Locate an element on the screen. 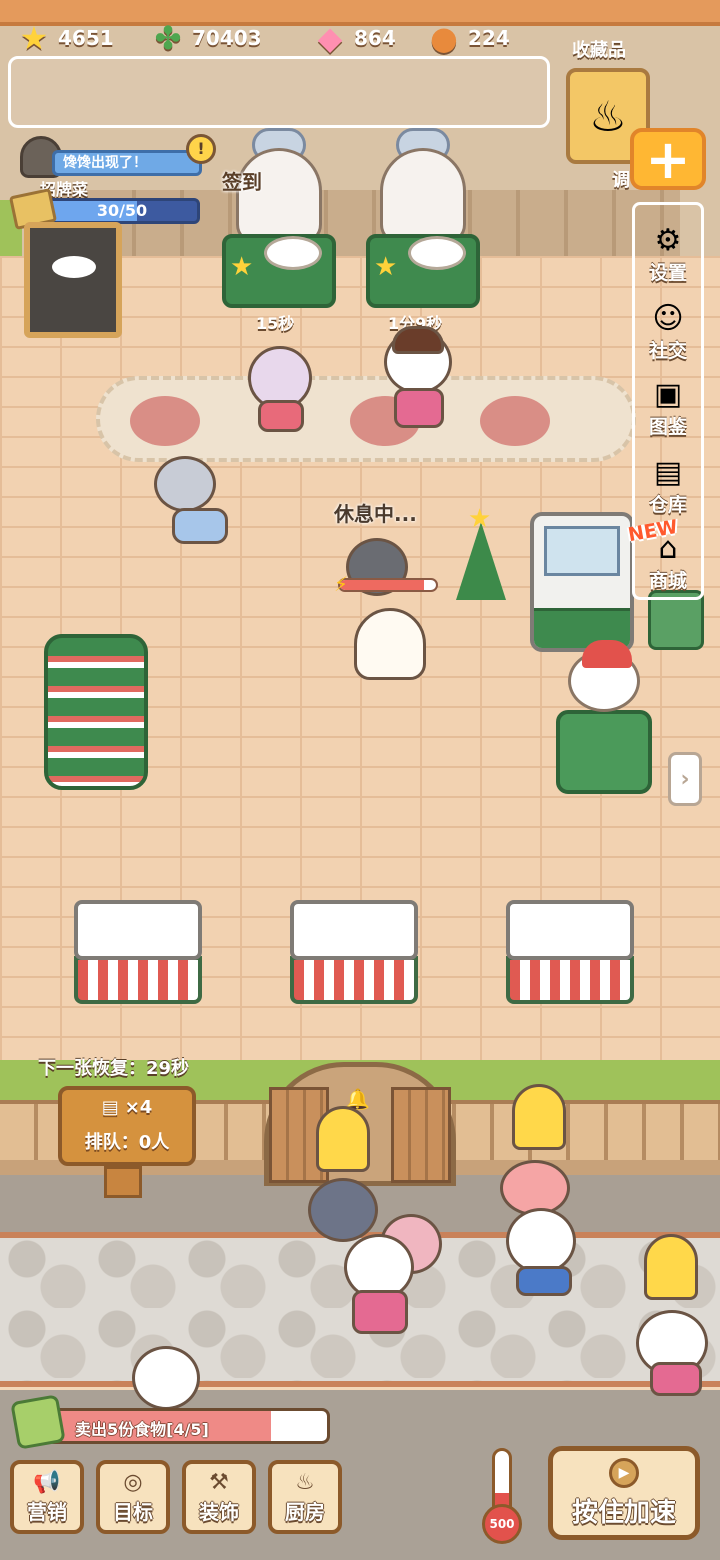 This screenshot has height=1560, width=720. checkin-button: 签到 is located at coordinates (242, 180).